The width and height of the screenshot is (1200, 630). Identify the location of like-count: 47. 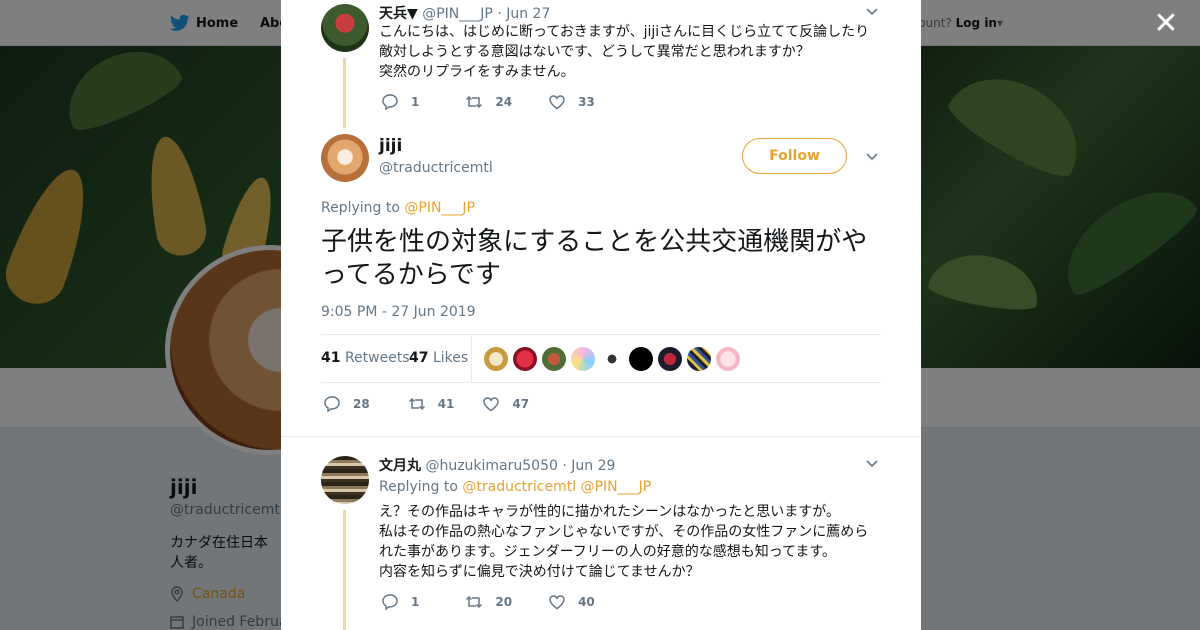
(521, 404).